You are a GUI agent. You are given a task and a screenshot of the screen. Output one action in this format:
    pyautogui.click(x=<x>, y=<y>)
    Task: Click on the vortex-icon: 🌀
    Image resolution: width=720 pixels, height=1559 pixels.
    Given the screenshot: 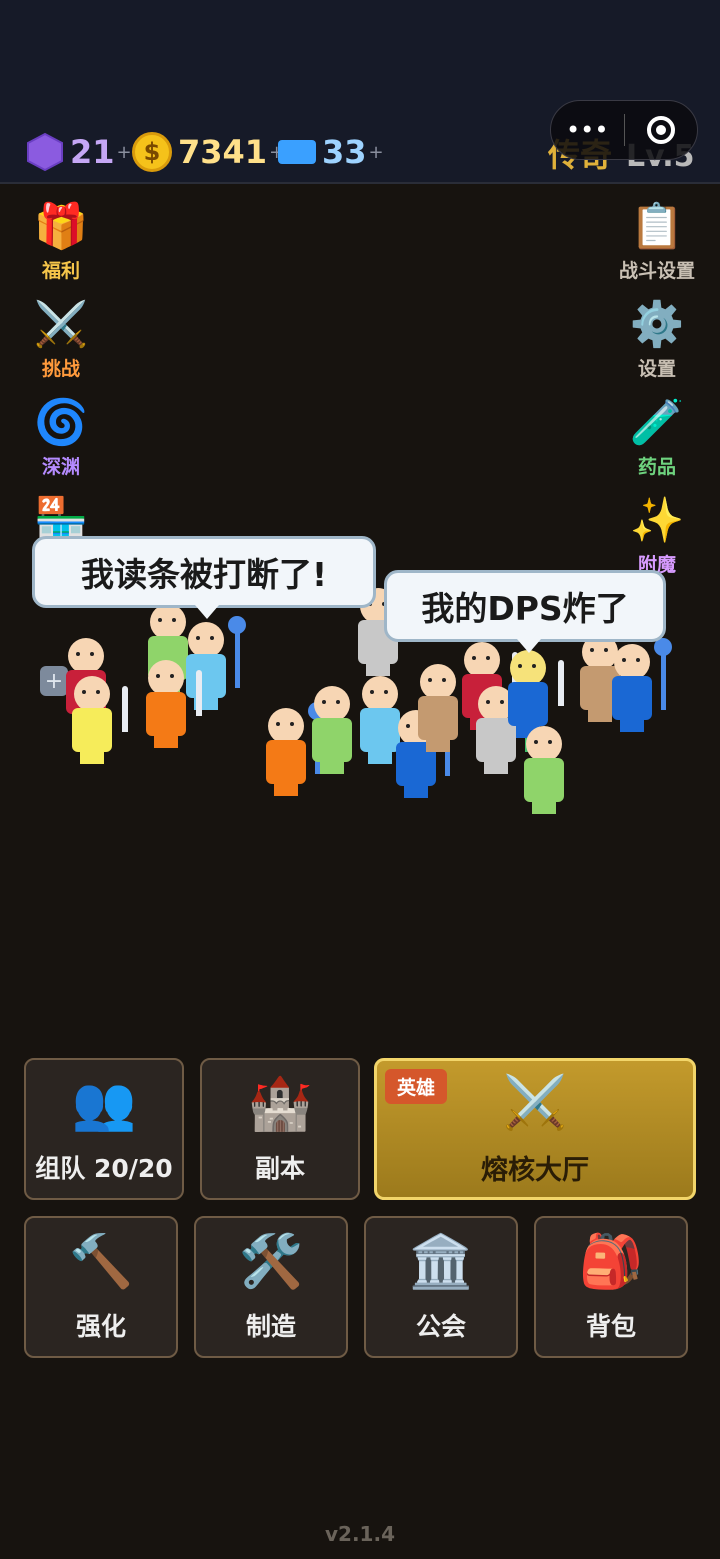 What is the action you would take?
    pyautogui.click(x=61, y=422)
    